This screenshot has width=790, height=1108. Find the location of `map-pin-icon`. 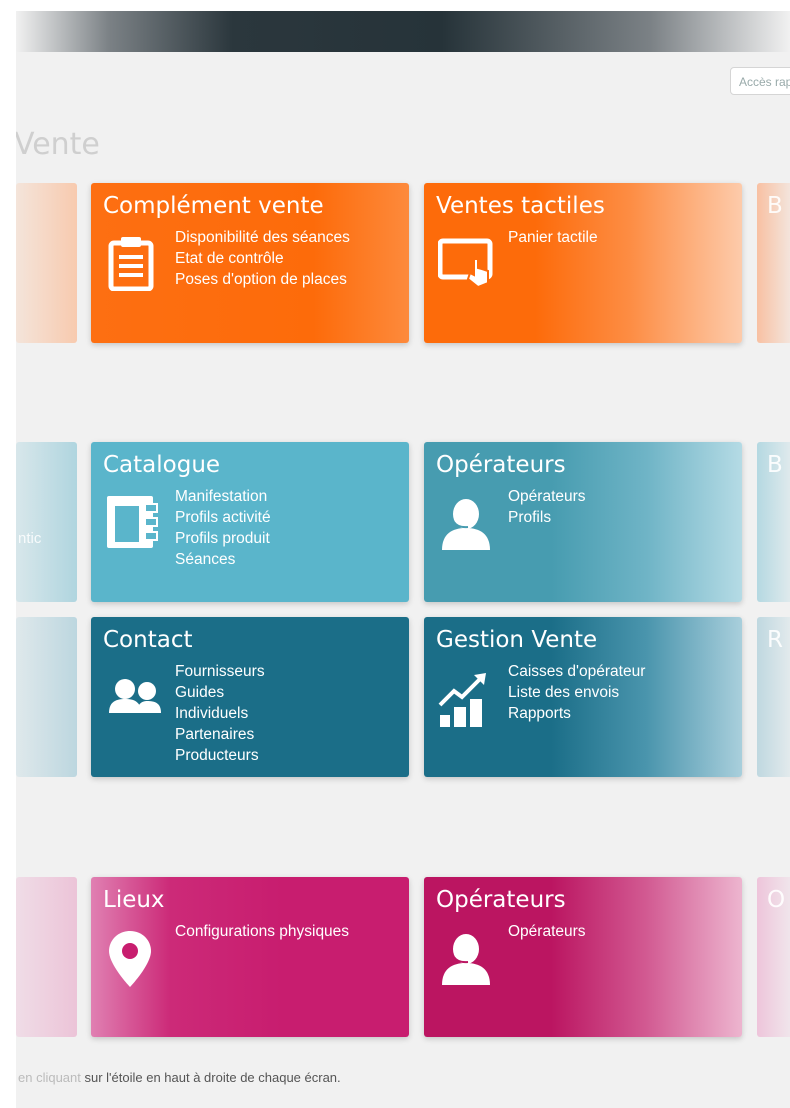

map-pin-icon is located at coordinates (131, 958).